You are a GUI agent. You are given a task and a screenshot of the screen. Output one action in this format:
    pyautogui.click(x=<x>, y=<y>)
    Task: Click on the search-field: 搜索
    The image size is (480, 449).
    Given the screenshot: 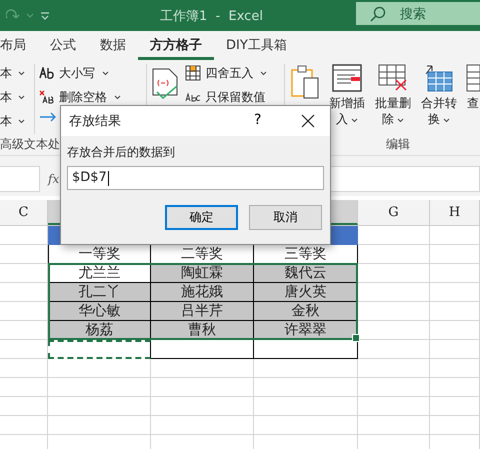 What is the action you would take?
    pyautogui.click(x=418, y=13)
    